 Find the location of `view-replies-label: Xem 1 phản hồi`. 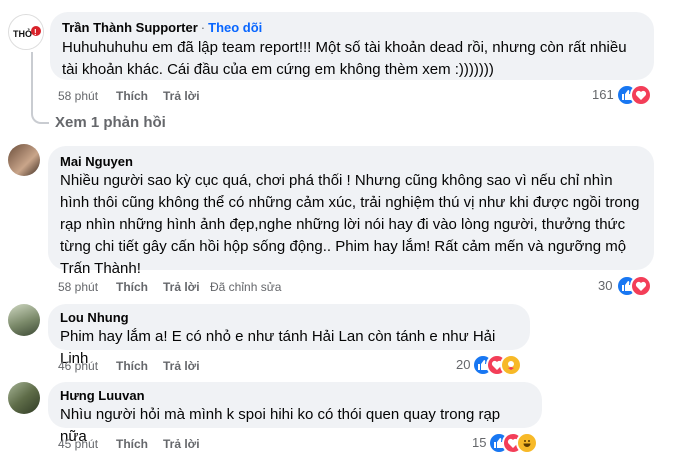

view-replies-label: Xem 1 phản hồi is located at coordinates (110, 122).